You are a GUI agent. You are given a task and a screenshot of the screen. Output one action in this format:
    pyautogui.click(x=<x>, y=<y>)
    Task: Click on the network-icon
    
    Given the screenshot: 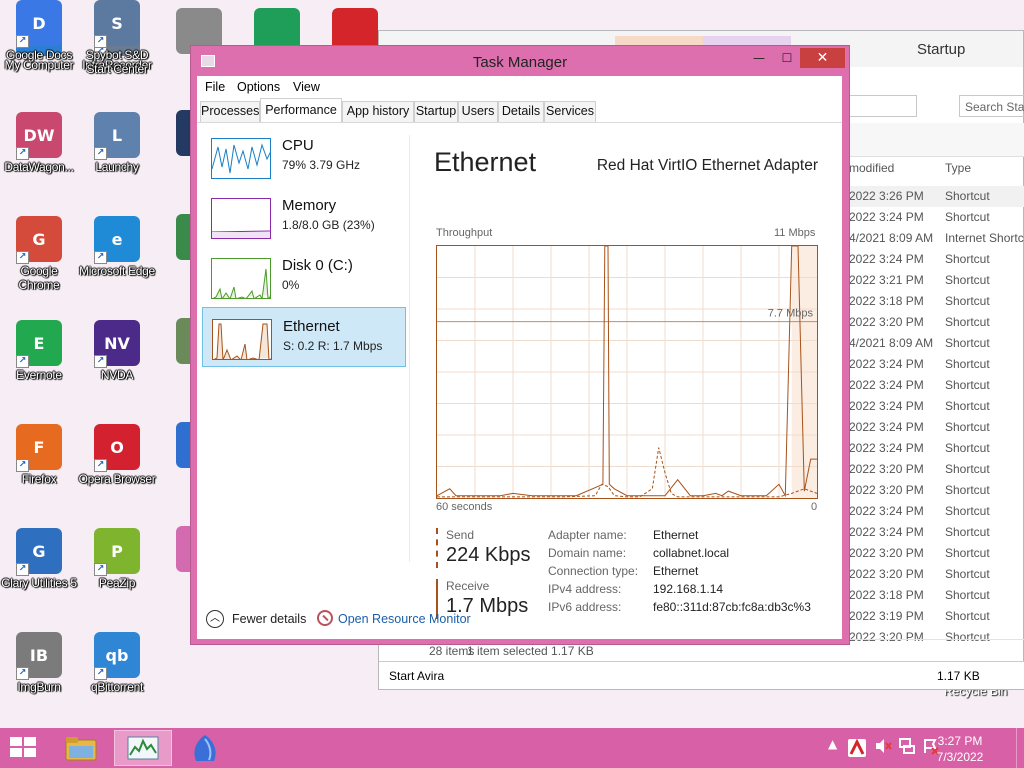 What is the action you would take?
    pyautogui.click(x=907, y=747)
    